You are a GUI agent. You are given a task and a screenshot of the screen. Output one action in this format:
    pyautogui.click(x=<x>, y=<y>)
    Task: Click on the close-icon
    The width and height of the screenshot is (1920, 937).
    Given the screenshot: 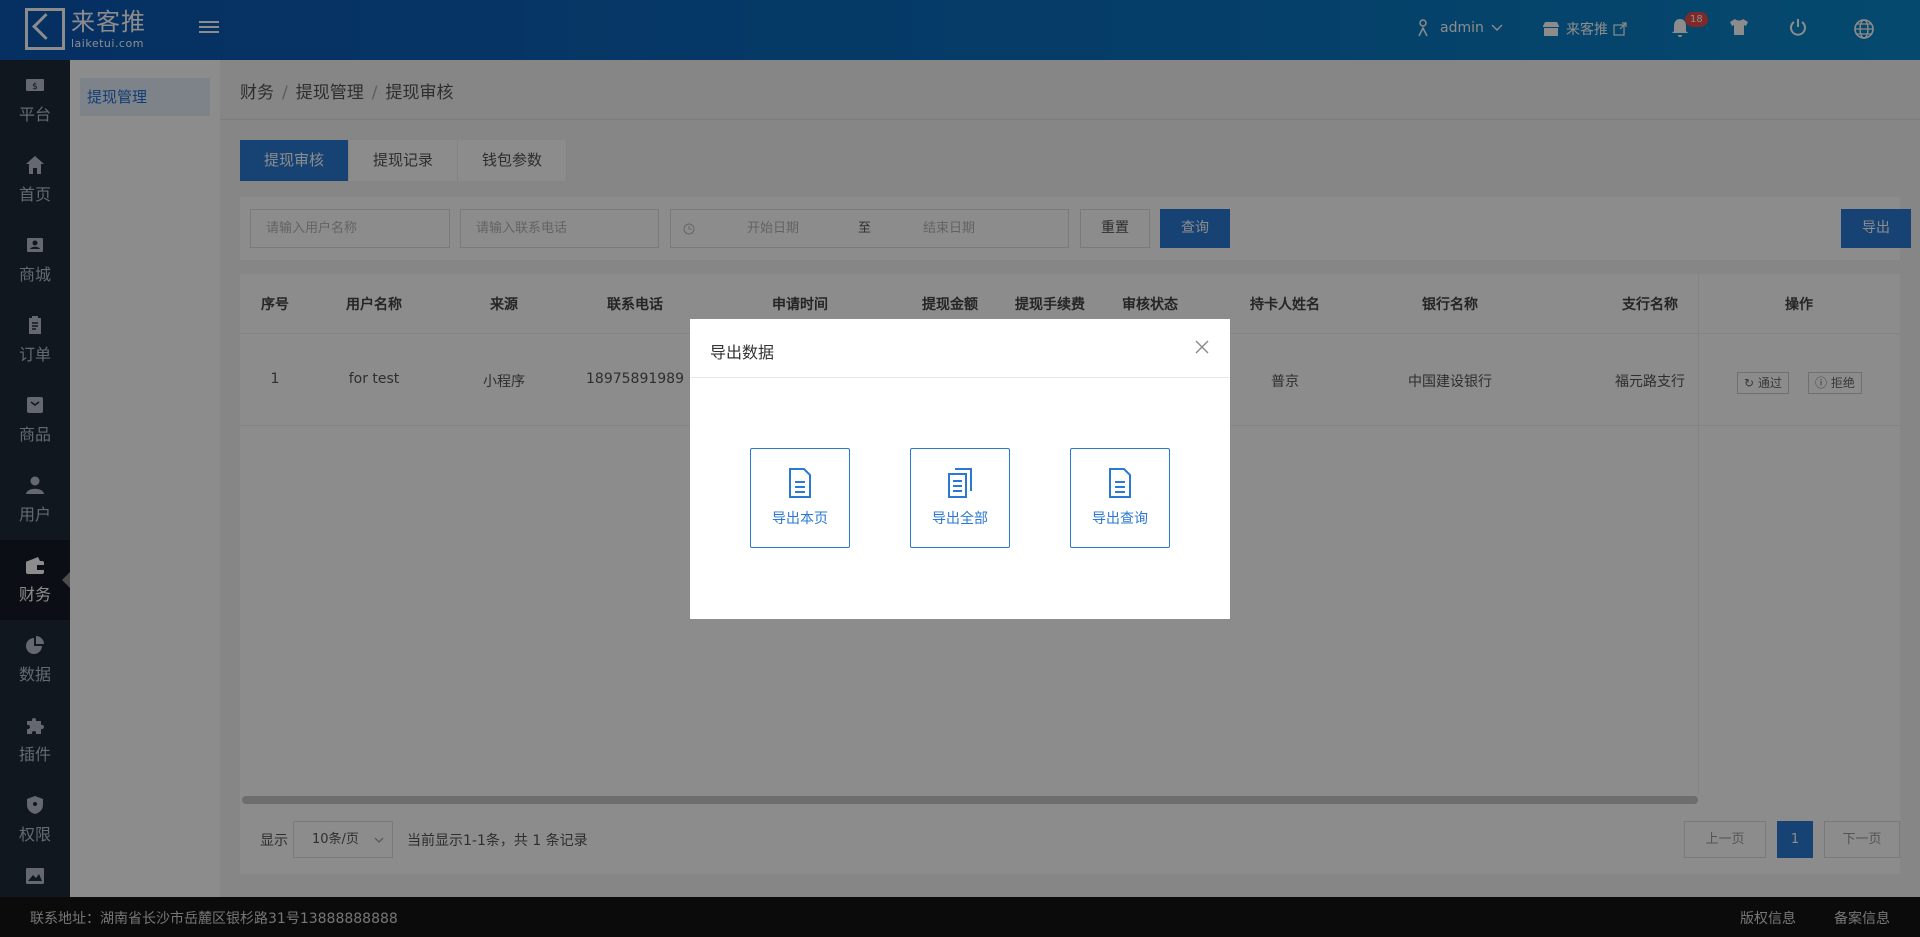 What is the action you would take?
    pyautogui.click(x=1202, y=347)
    